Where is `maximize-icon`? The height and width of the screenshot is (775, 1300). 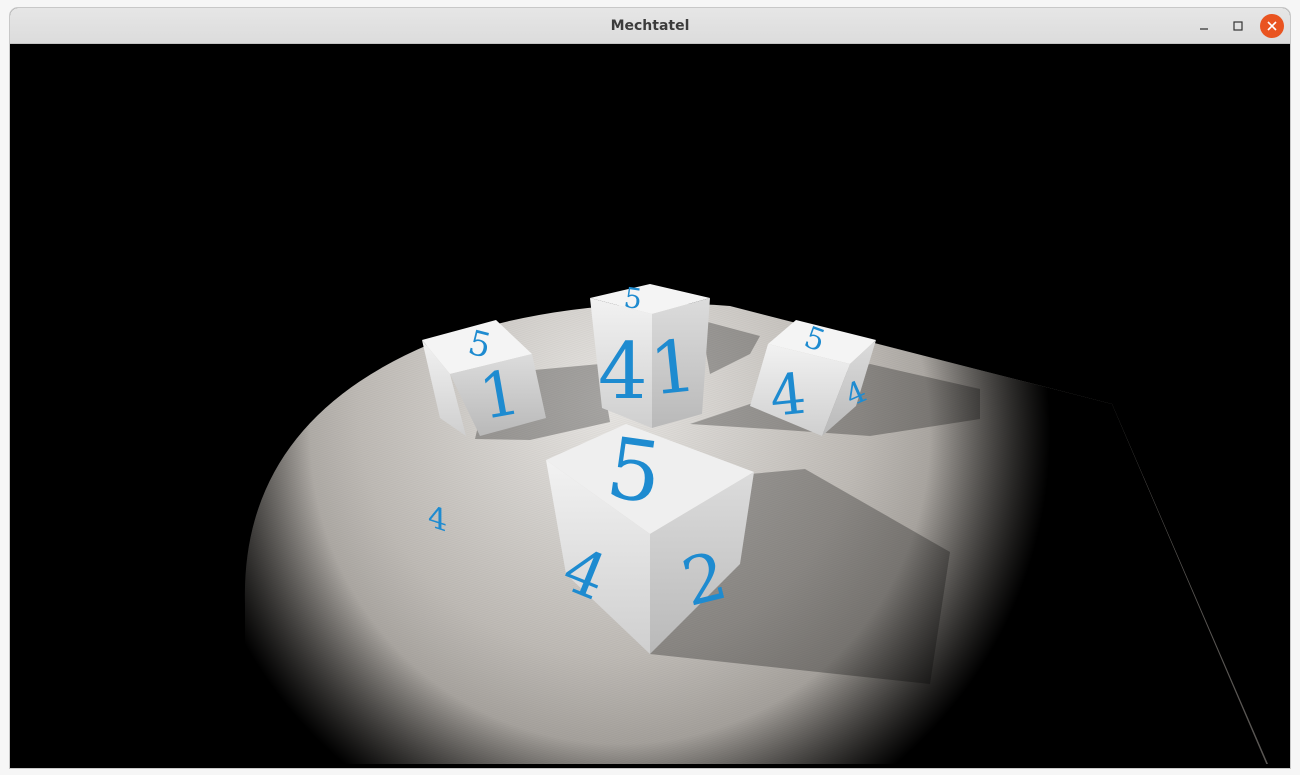 maximize-icon is located at coordinates (1238, 26).